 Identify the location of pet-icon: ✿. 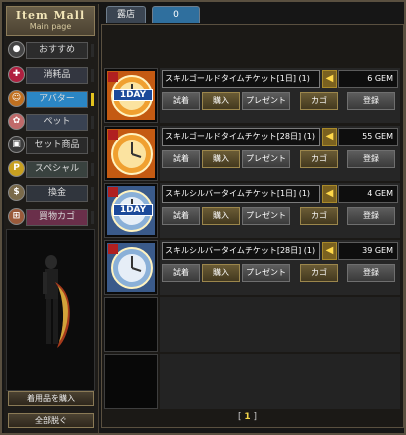
(16, 121).